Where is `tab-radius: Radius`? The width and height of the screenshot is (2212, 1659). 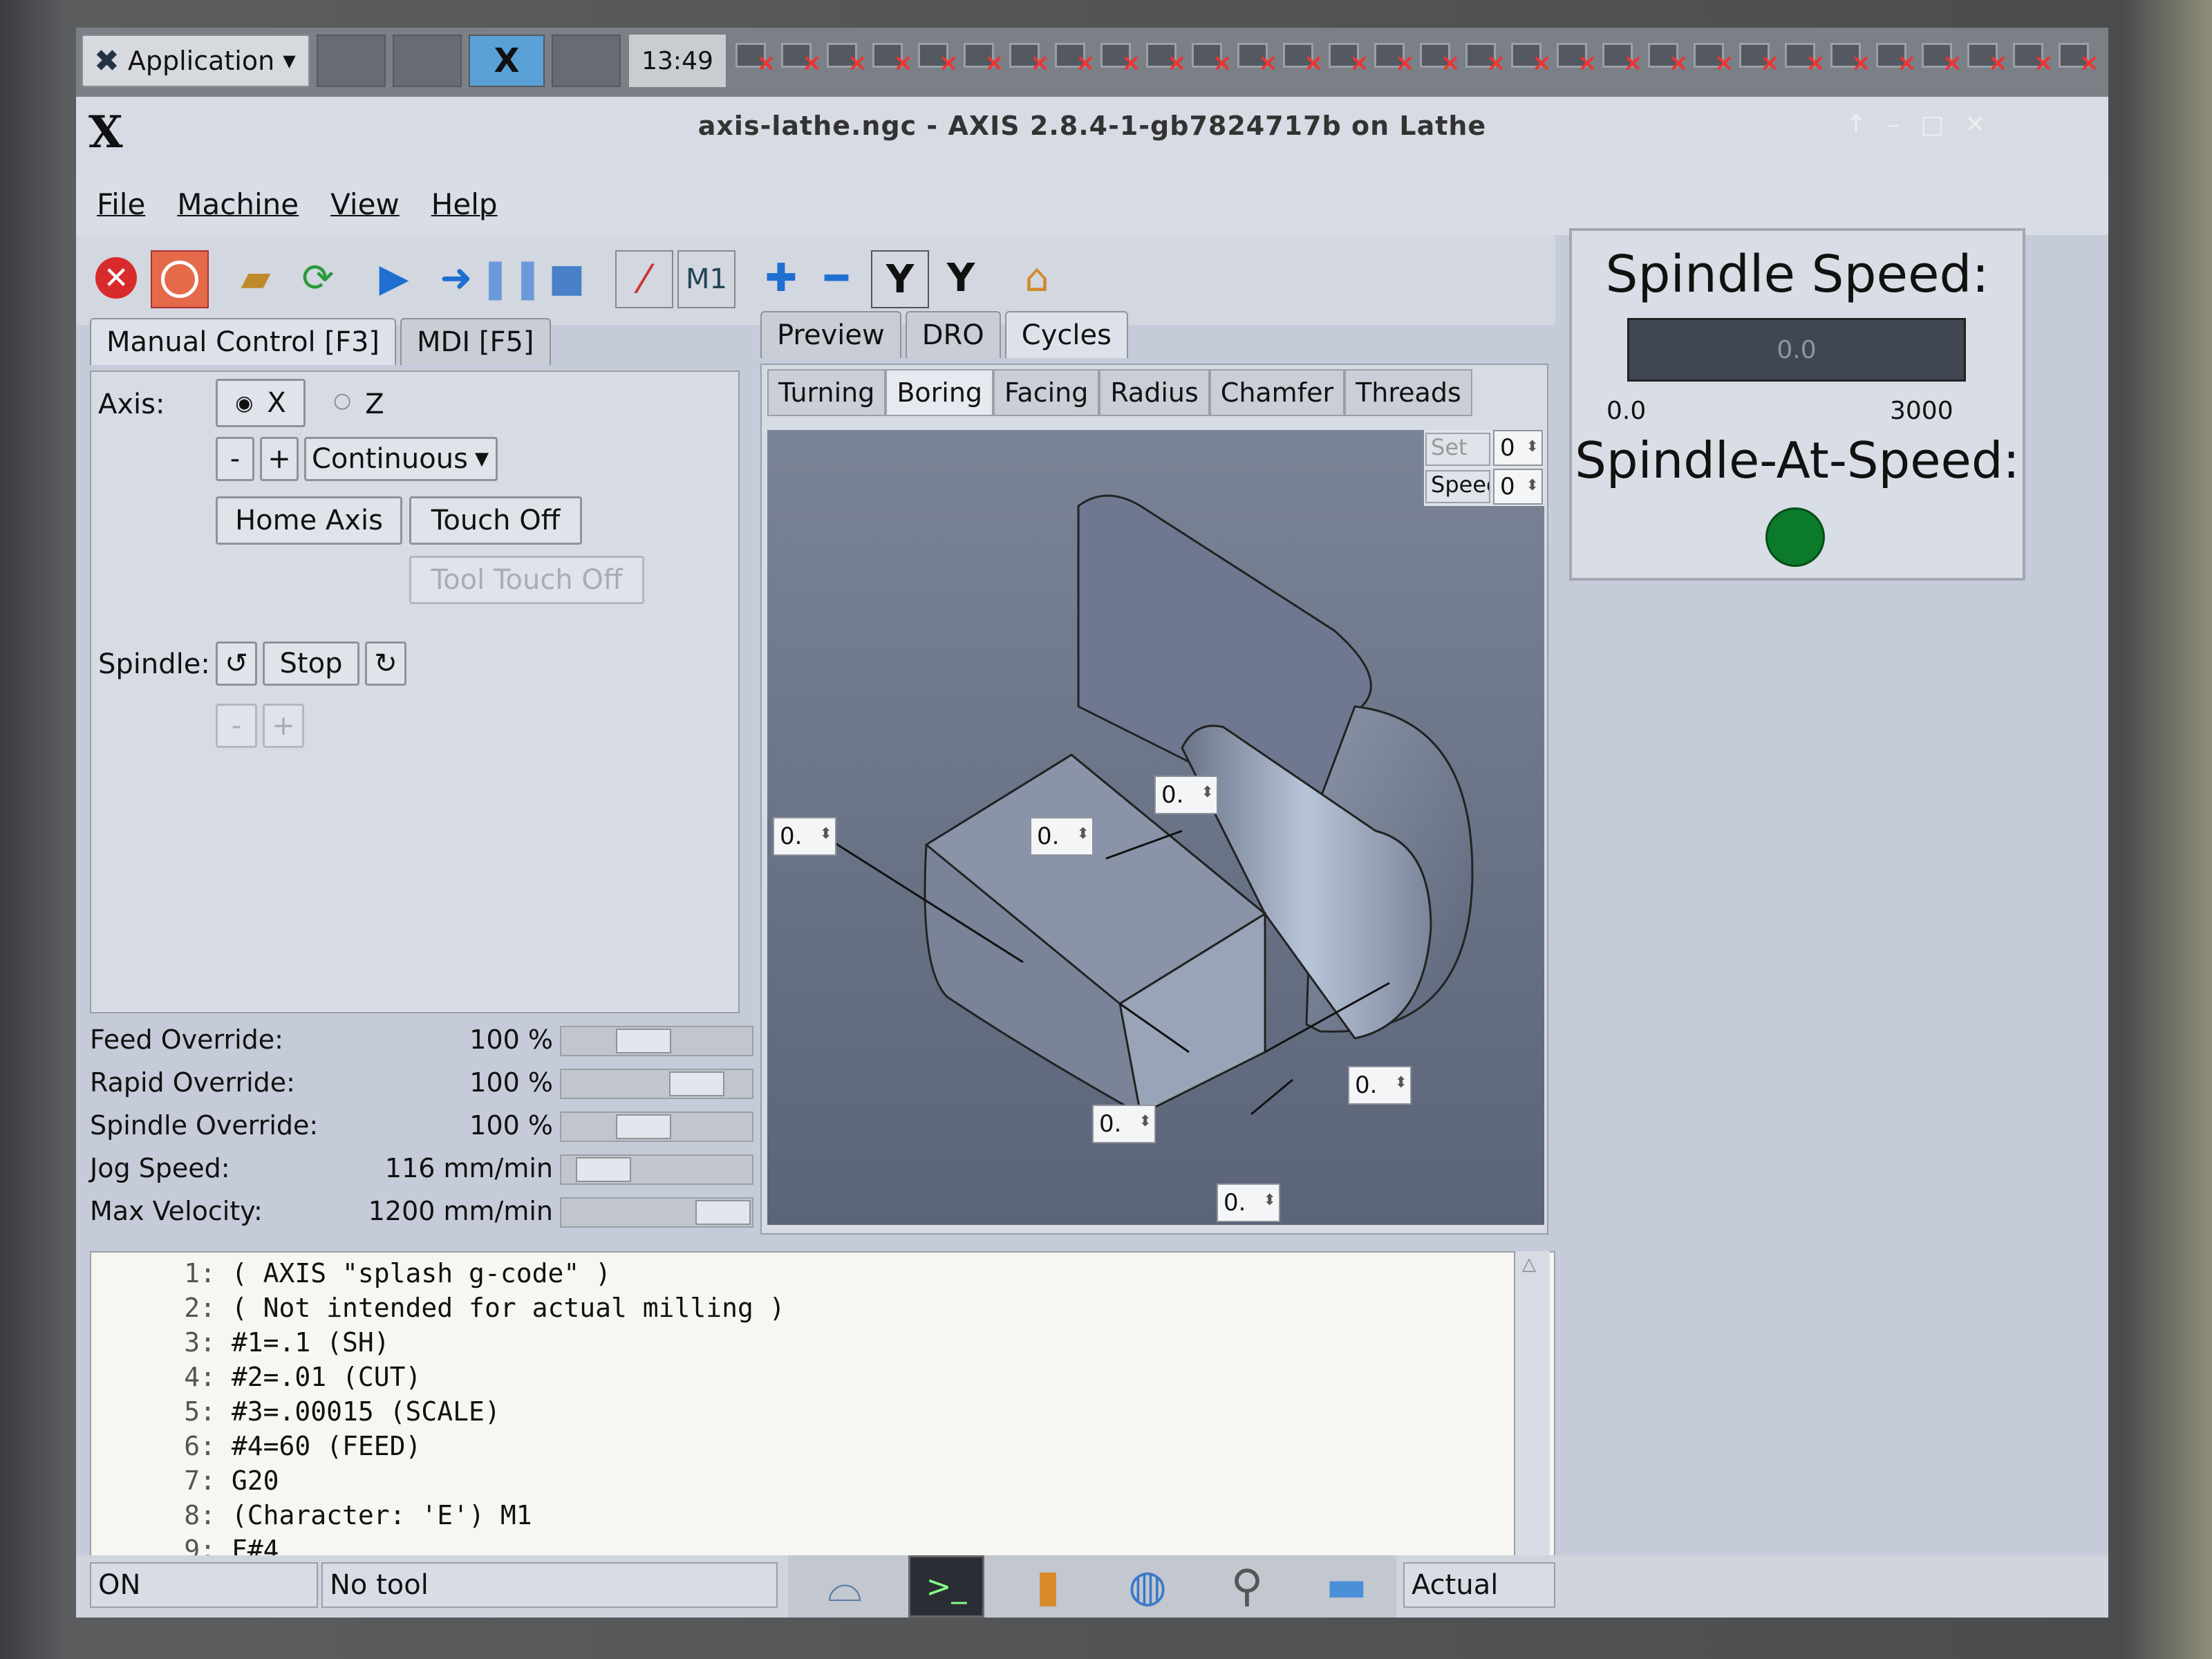
tab-radius: Radius is located at coordinates (1154, 392).